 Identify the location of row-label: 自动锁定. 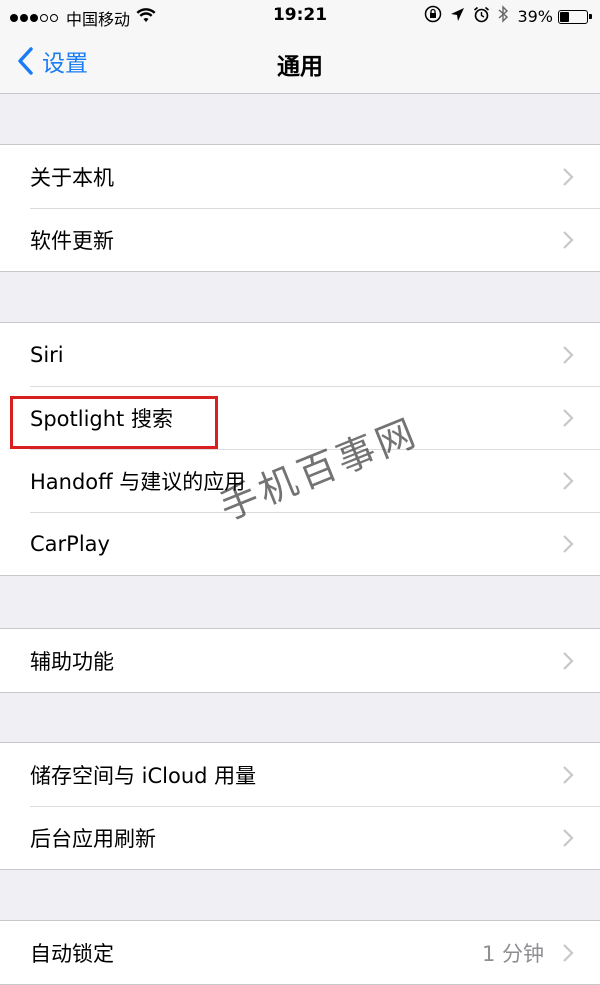
(72, 953).